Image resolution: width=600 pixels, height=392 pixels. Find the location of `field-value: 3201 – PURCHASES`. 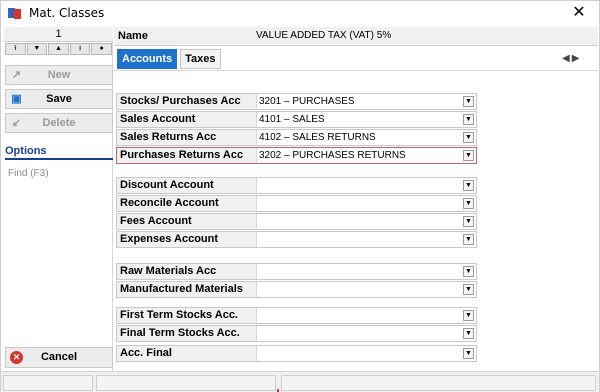

field-value: 3201 – PURCHASES is located at coordinates (358, 101).